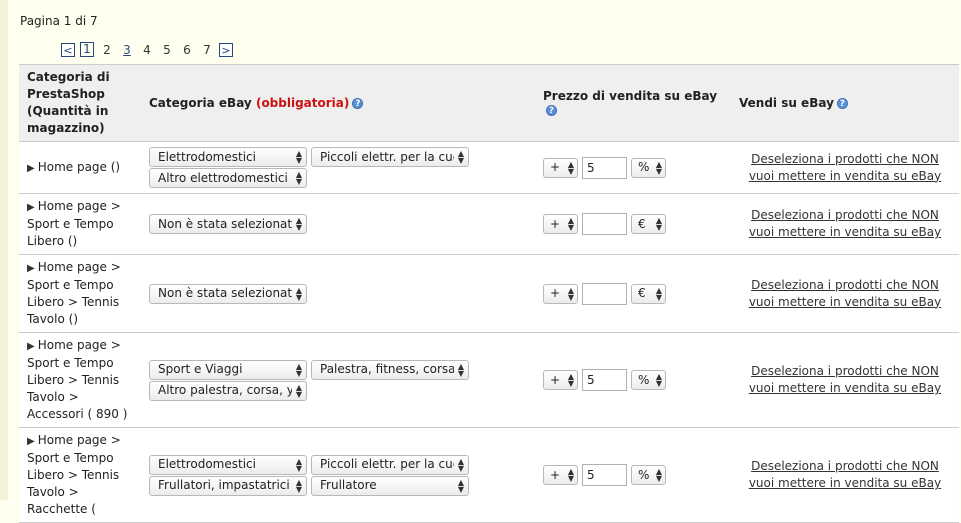  Describe the element at coordinates (127, 50) in the screenshot. I see `page-3: 3` at that location.